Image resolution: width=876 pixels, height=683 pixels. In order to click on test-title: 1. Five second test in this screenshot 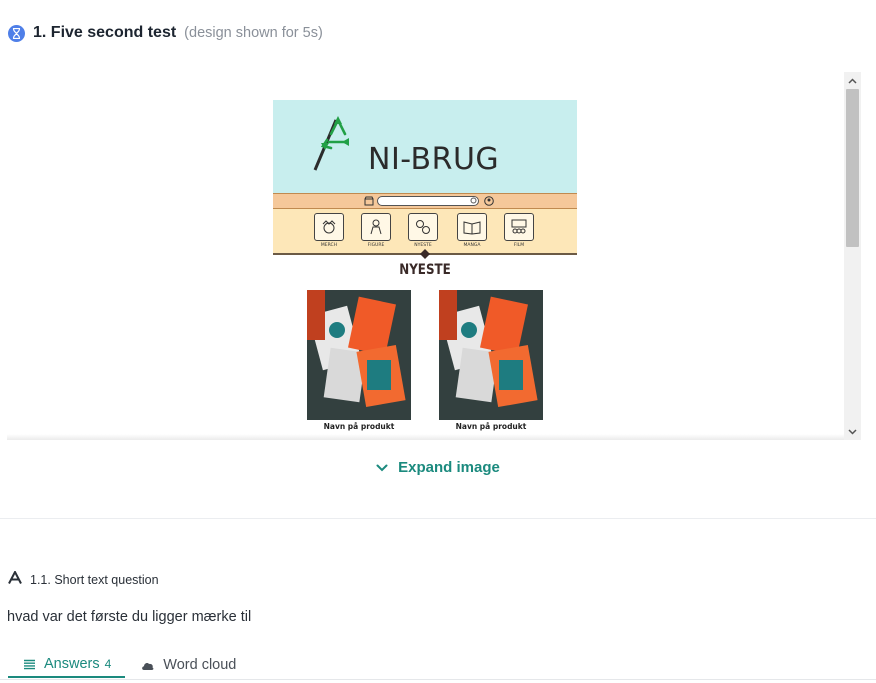, I will do `click(105, 32)`.